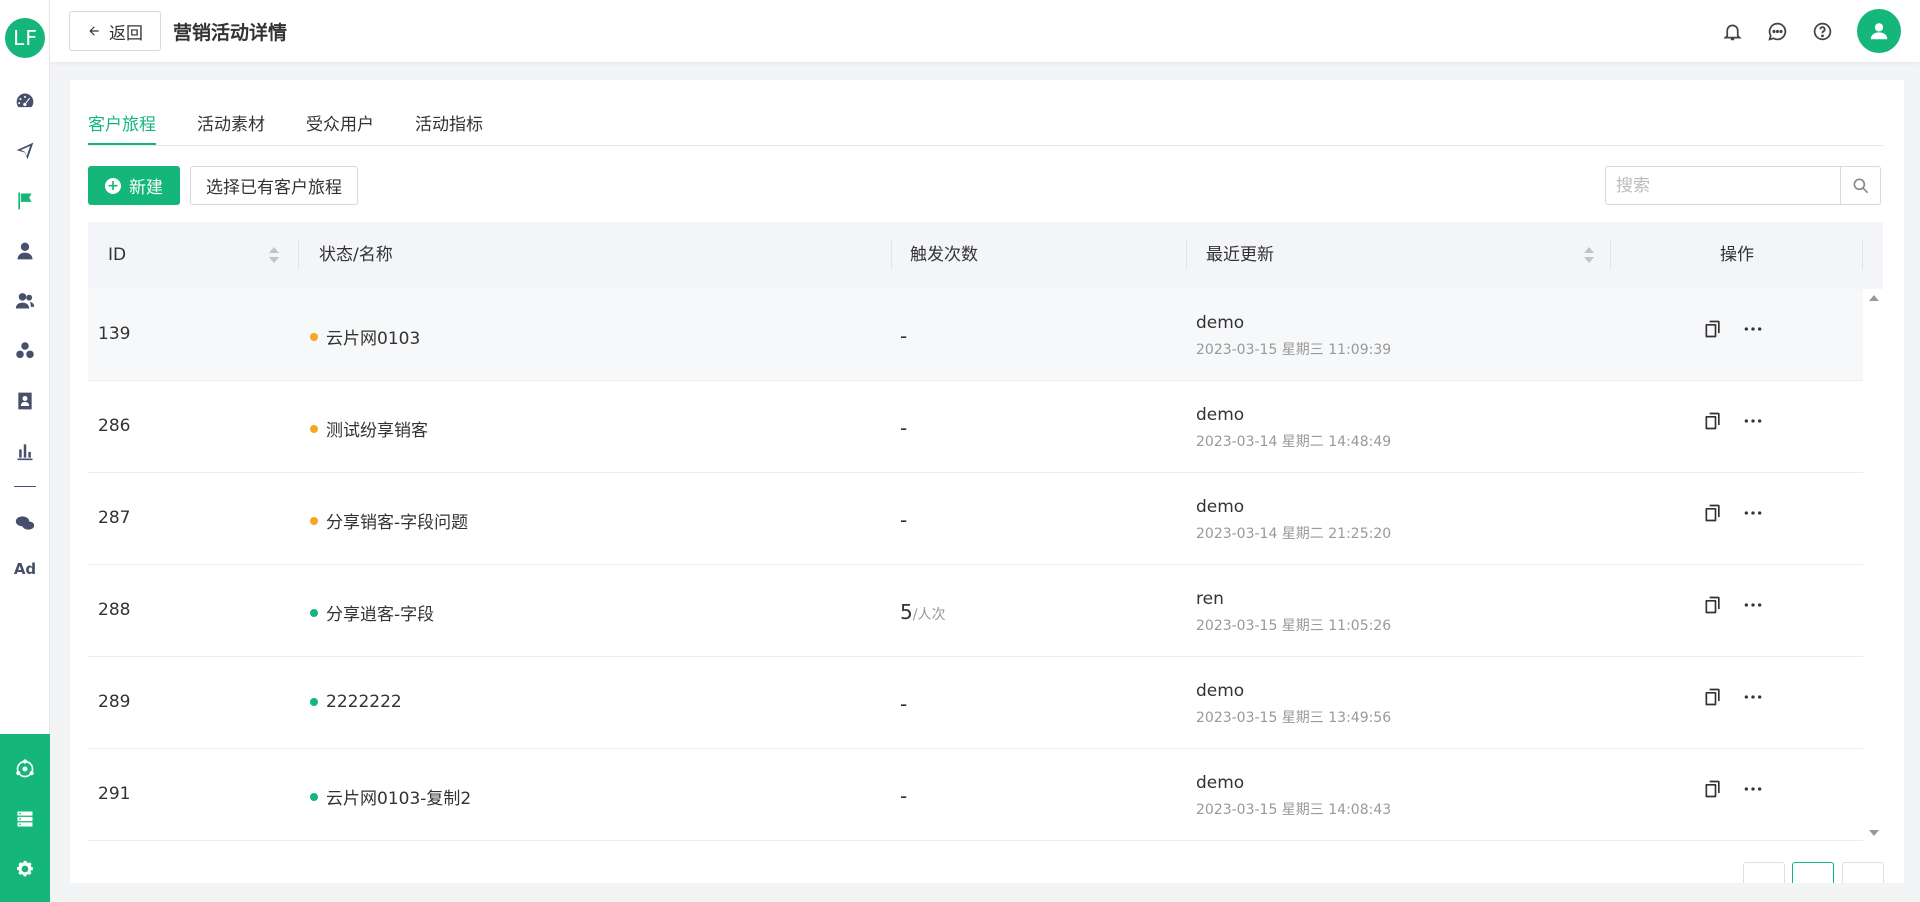  I want to click on users-icon, so click(25, 301).